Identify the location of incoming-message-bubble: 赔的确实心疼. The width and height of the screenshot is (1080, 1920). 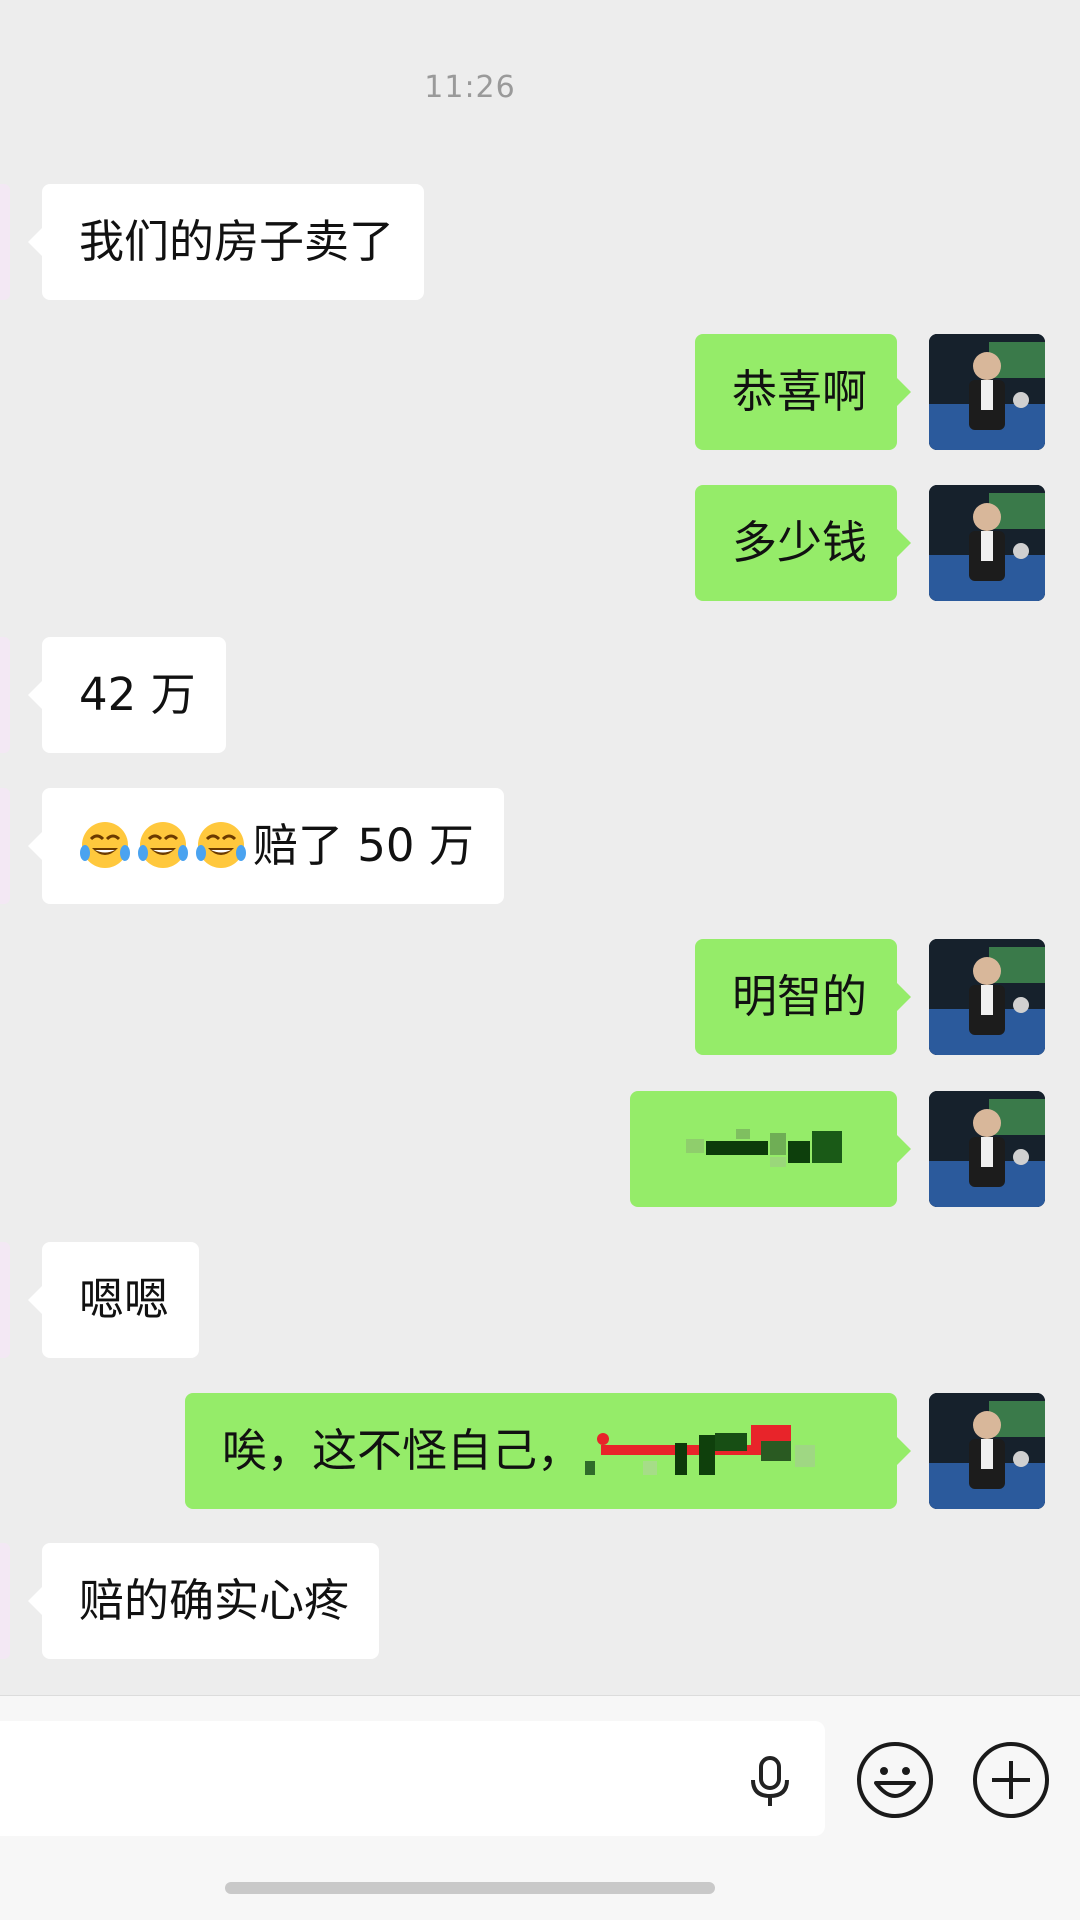
(203, 1601).